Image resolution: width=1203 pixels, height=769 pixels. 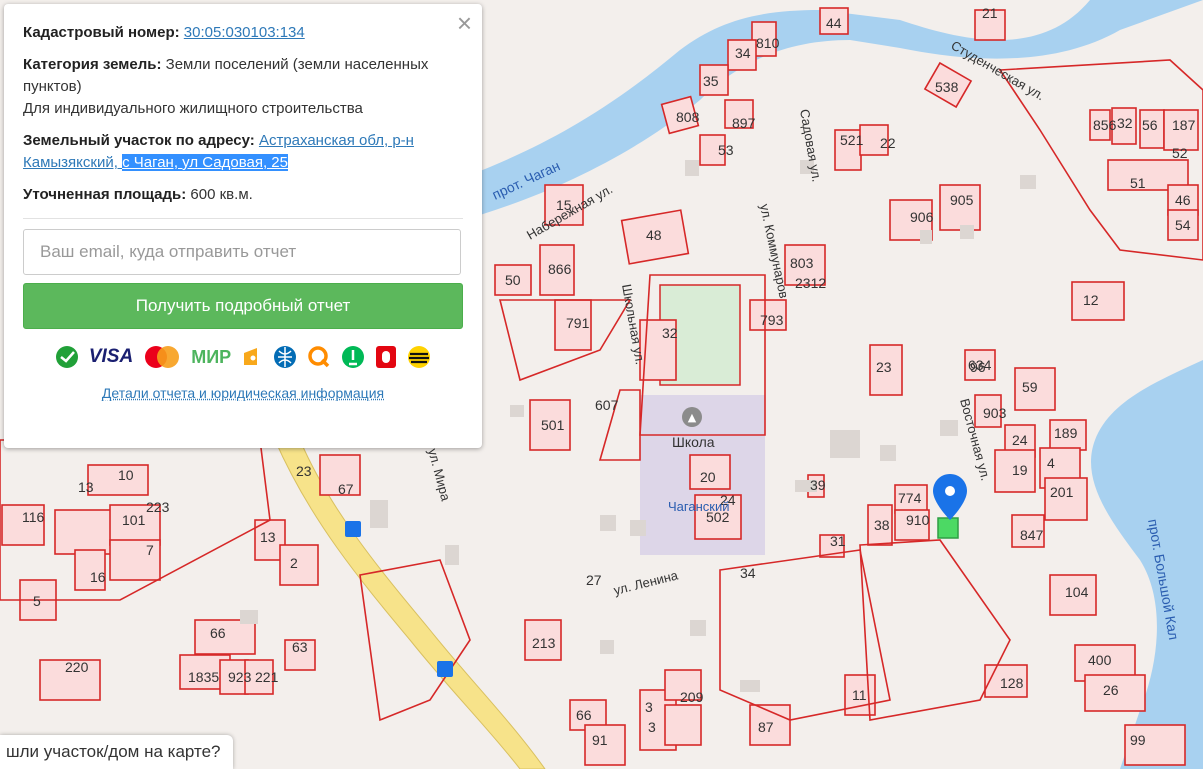 I want to click on parcel-number-label: 5, so click(x=37, y=601).